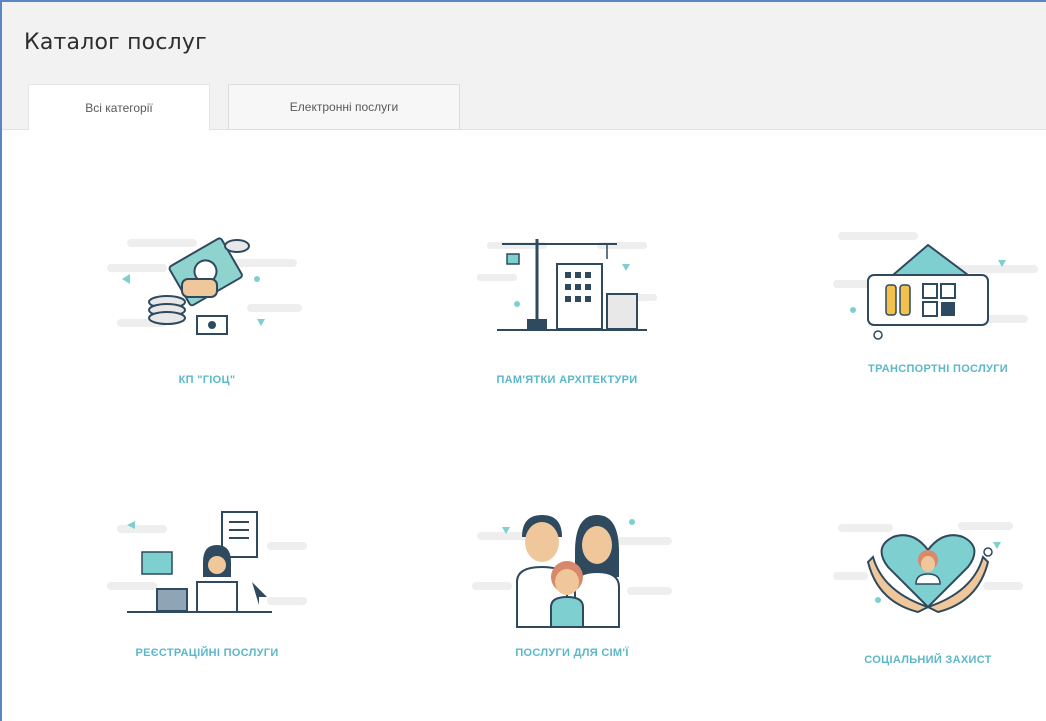  What do you see at coordinates (572, 571) in the screenshot?
I see `family-icon` at bounding box center [572, 571].